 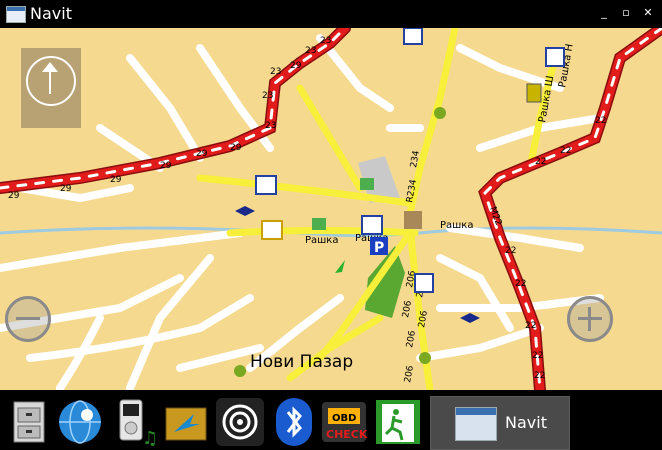 I want to click on window-title: Navit, so click(x=51, y=13).